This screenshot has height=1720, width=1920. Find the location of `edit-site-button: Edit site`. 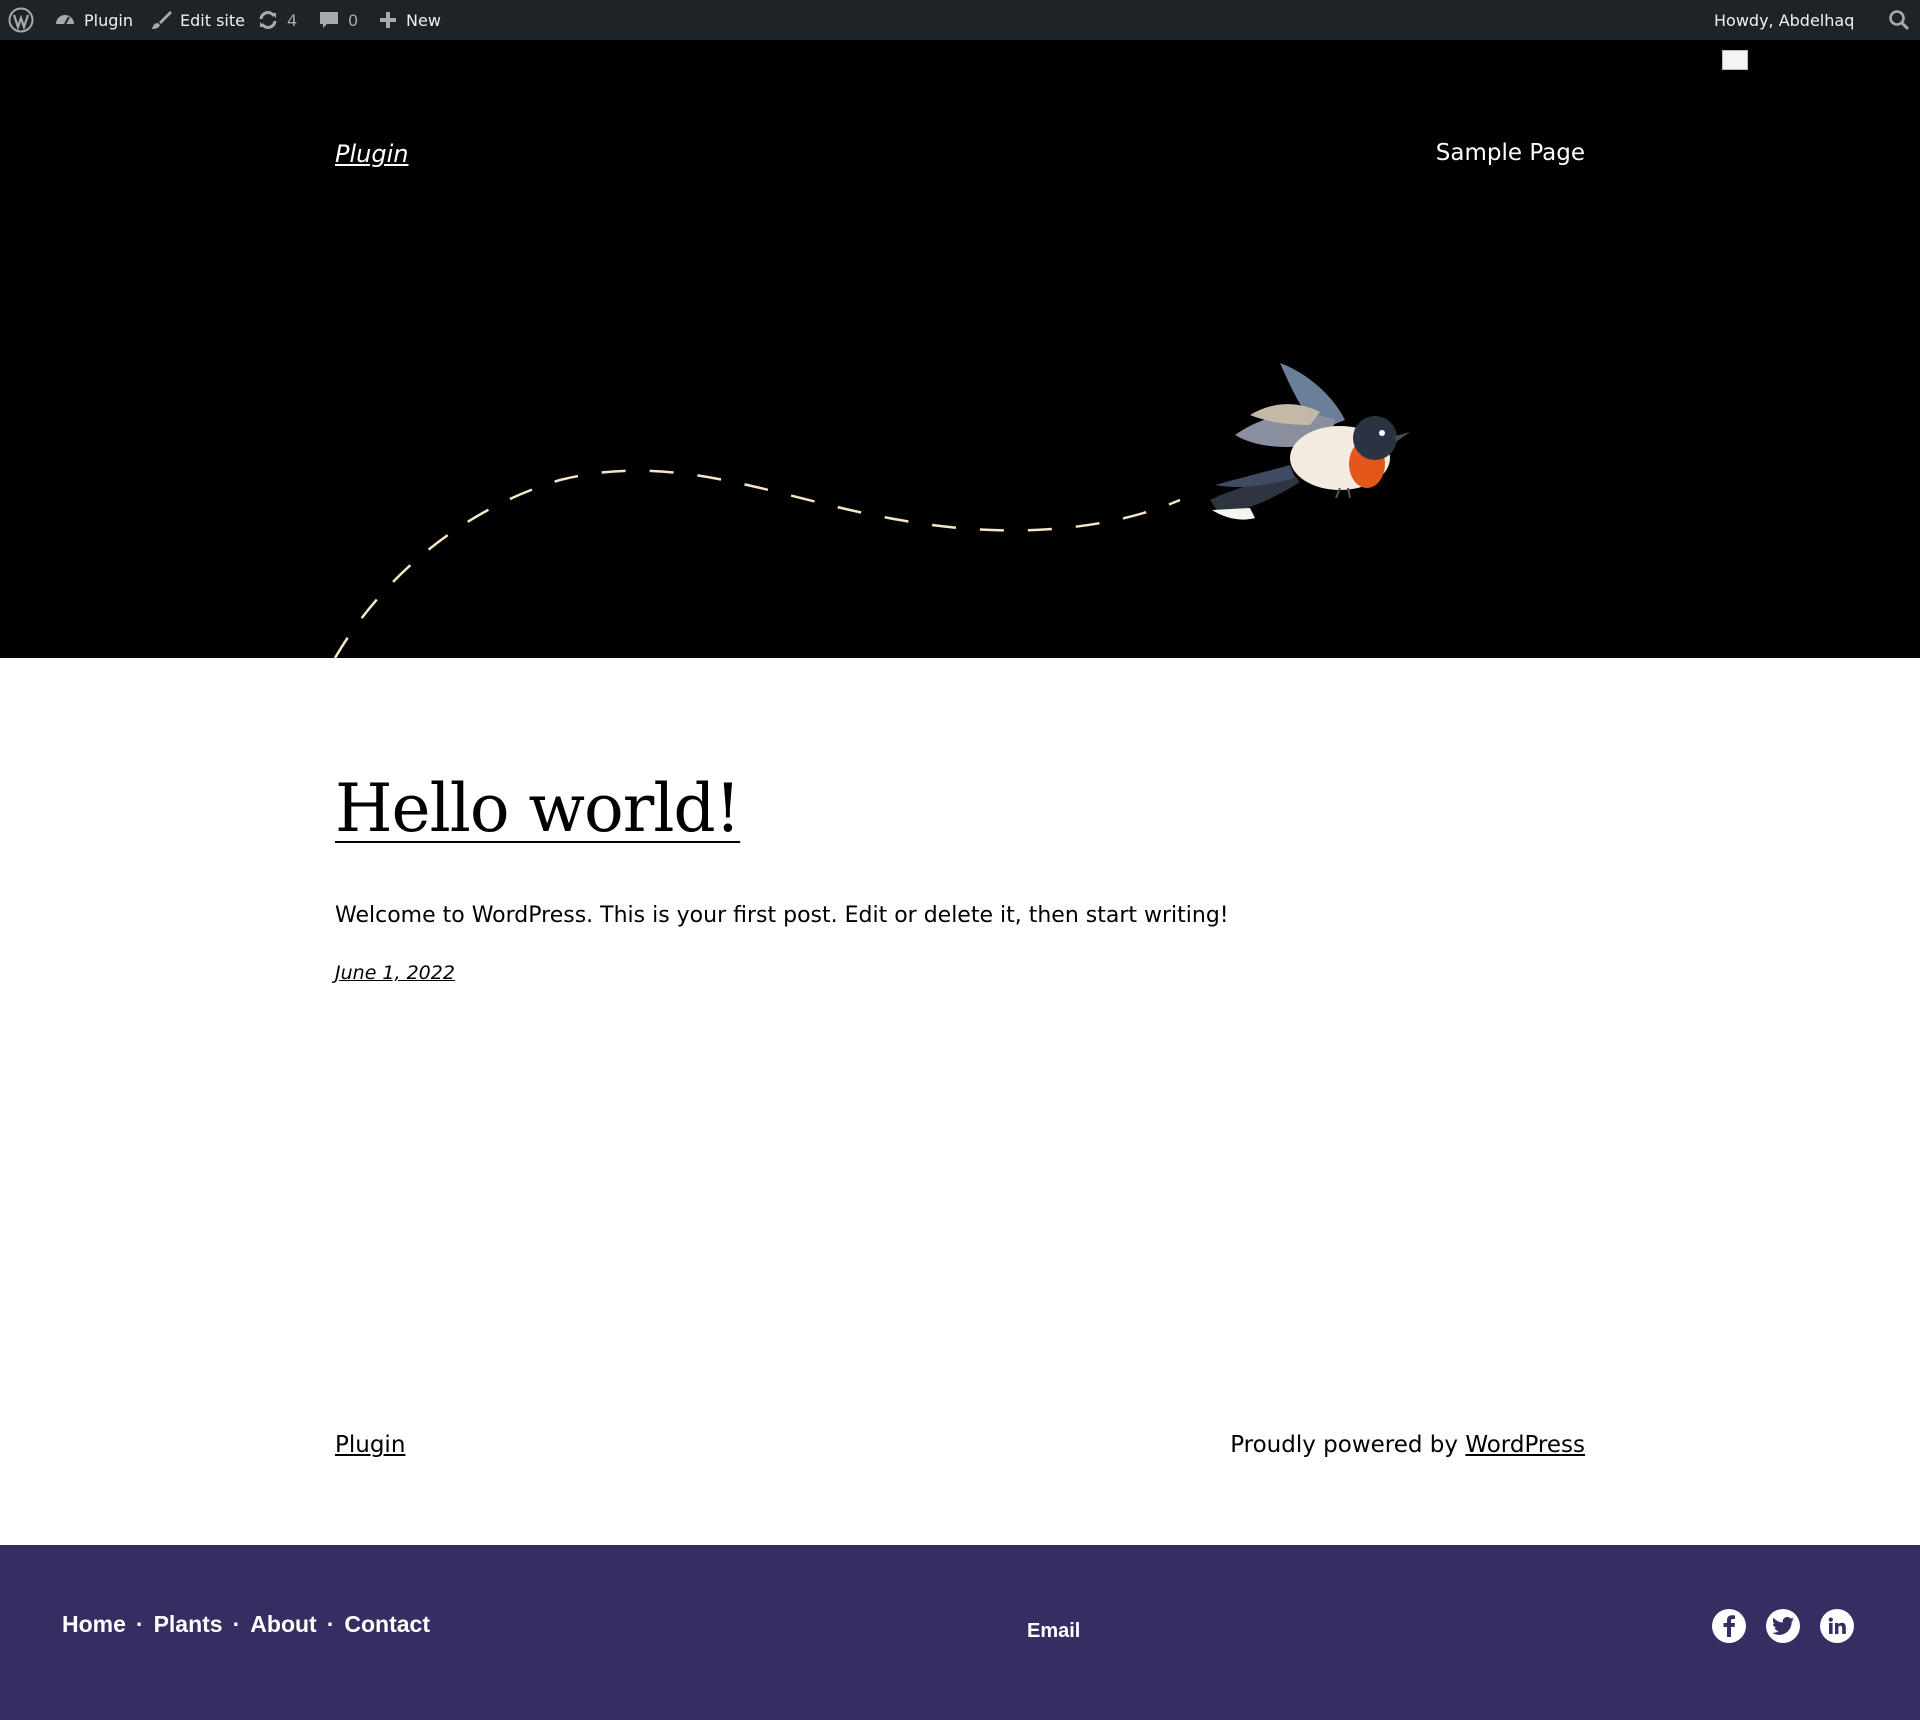

edit-site-button: Edit site is located at coordinates (197, 20).